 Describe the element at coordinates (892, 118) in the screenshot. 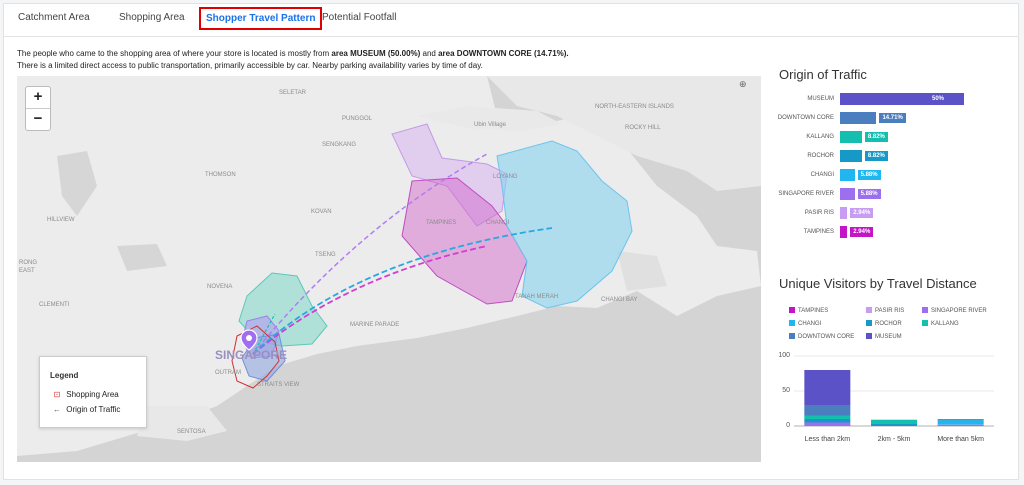

I see `origin-bar-value: 14.71%` at that location.